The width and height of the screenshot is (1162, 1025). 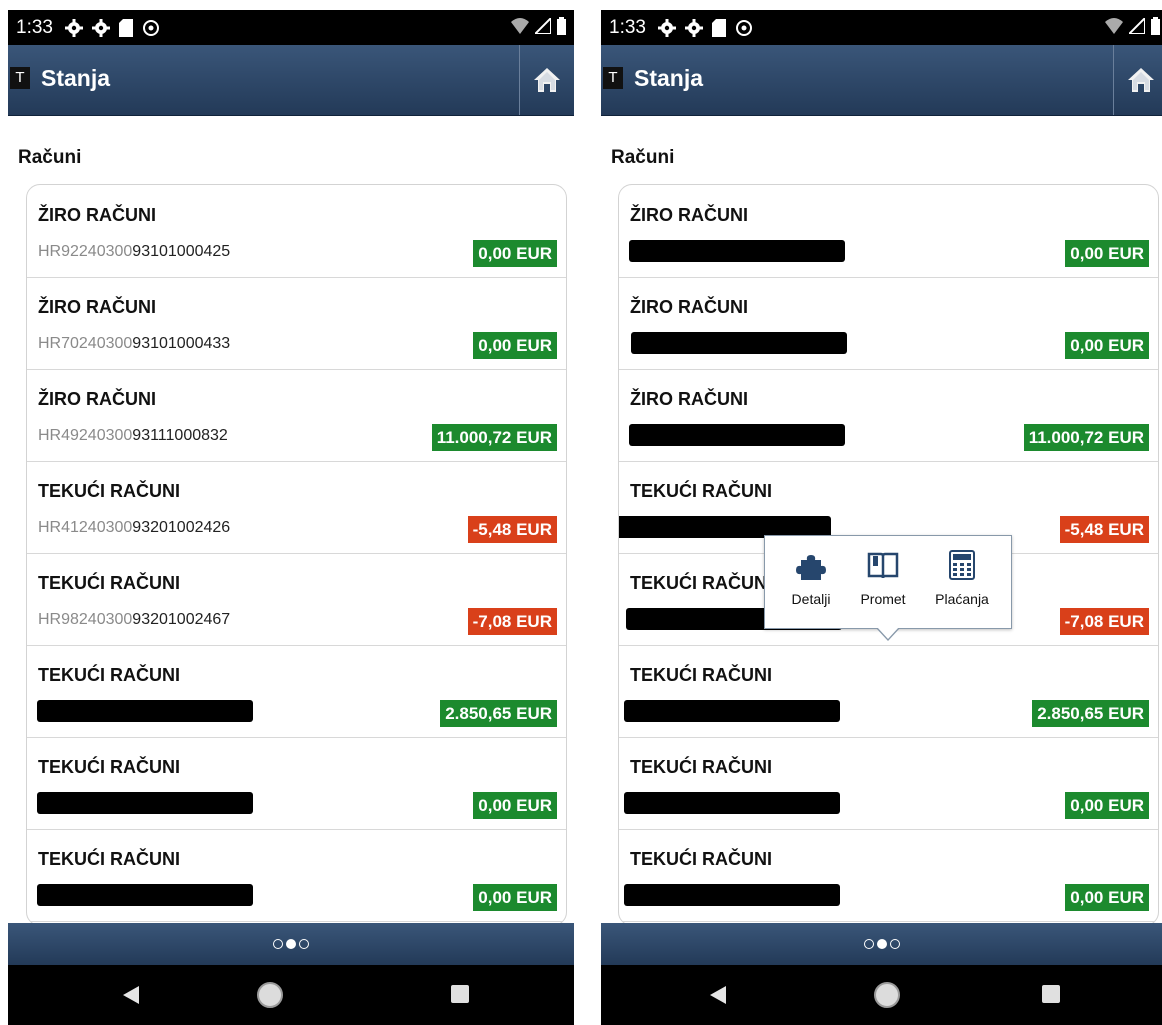 I want to click on balance-badge: 11.000,72 EUR, so click(x=1086, y=437).